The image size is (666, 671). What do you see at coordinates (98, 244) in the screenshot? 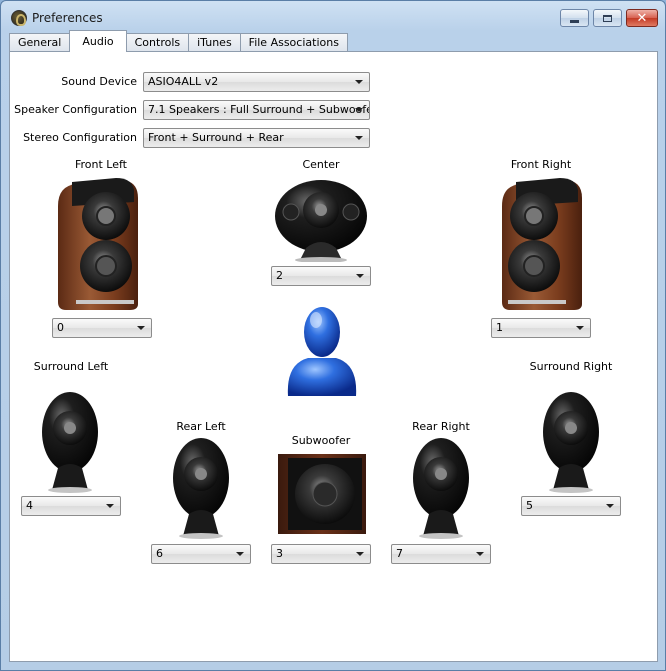
I see `front-left-speaker-icon` at bounding box center [98, 244].